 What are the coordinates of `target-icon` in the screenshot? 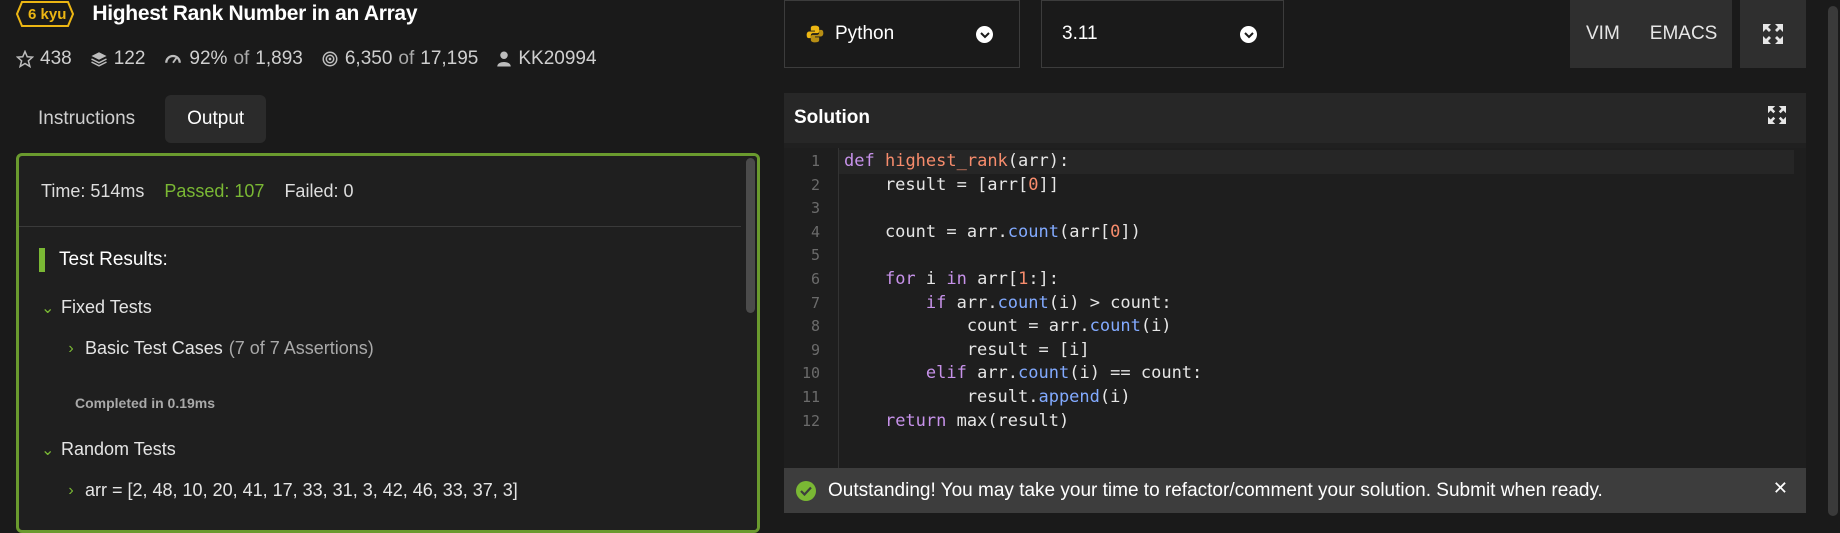 It's located at (330, 59).